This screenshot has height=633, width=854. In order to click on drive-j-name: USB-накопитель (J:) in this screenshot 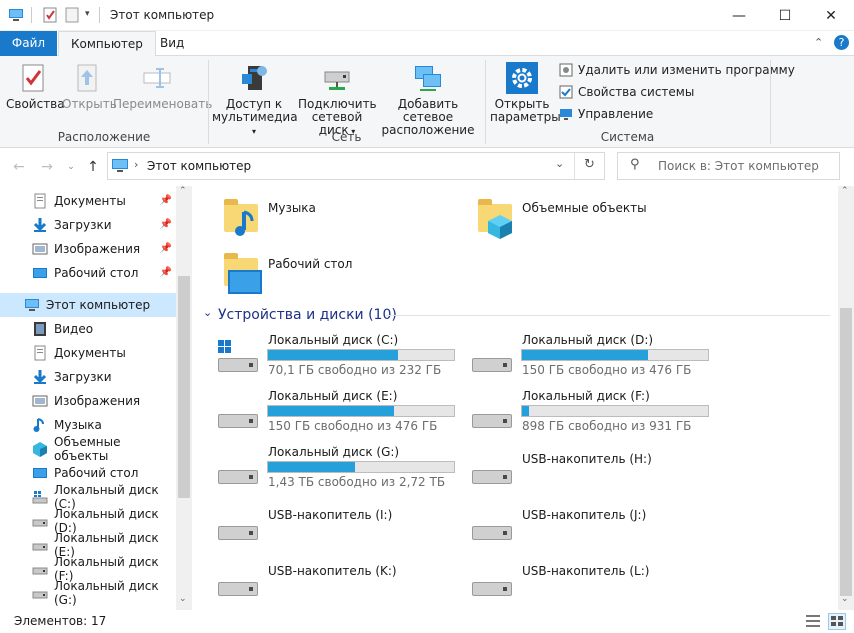, I will do `click(584, 515)`.